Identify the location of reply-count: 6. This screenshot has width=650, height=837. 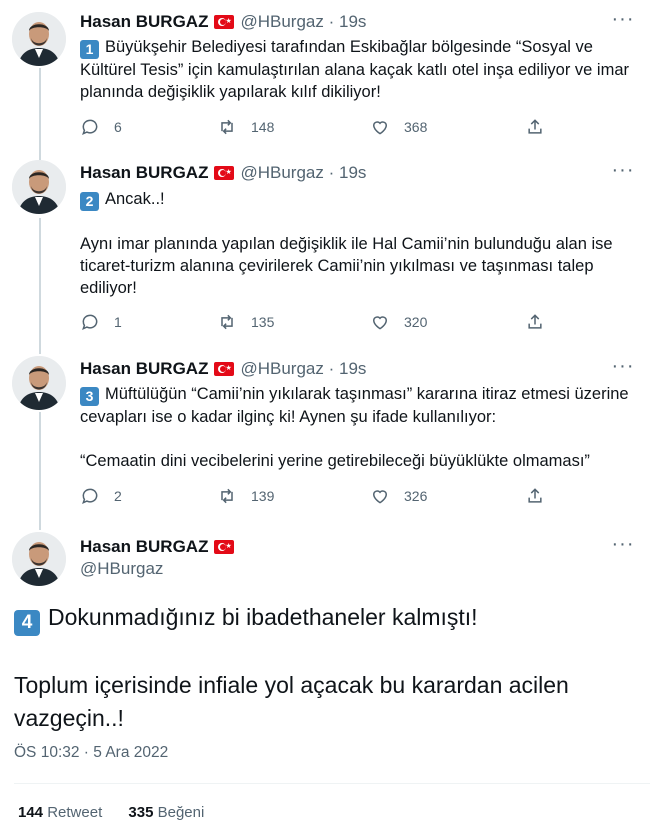
(118, 127).